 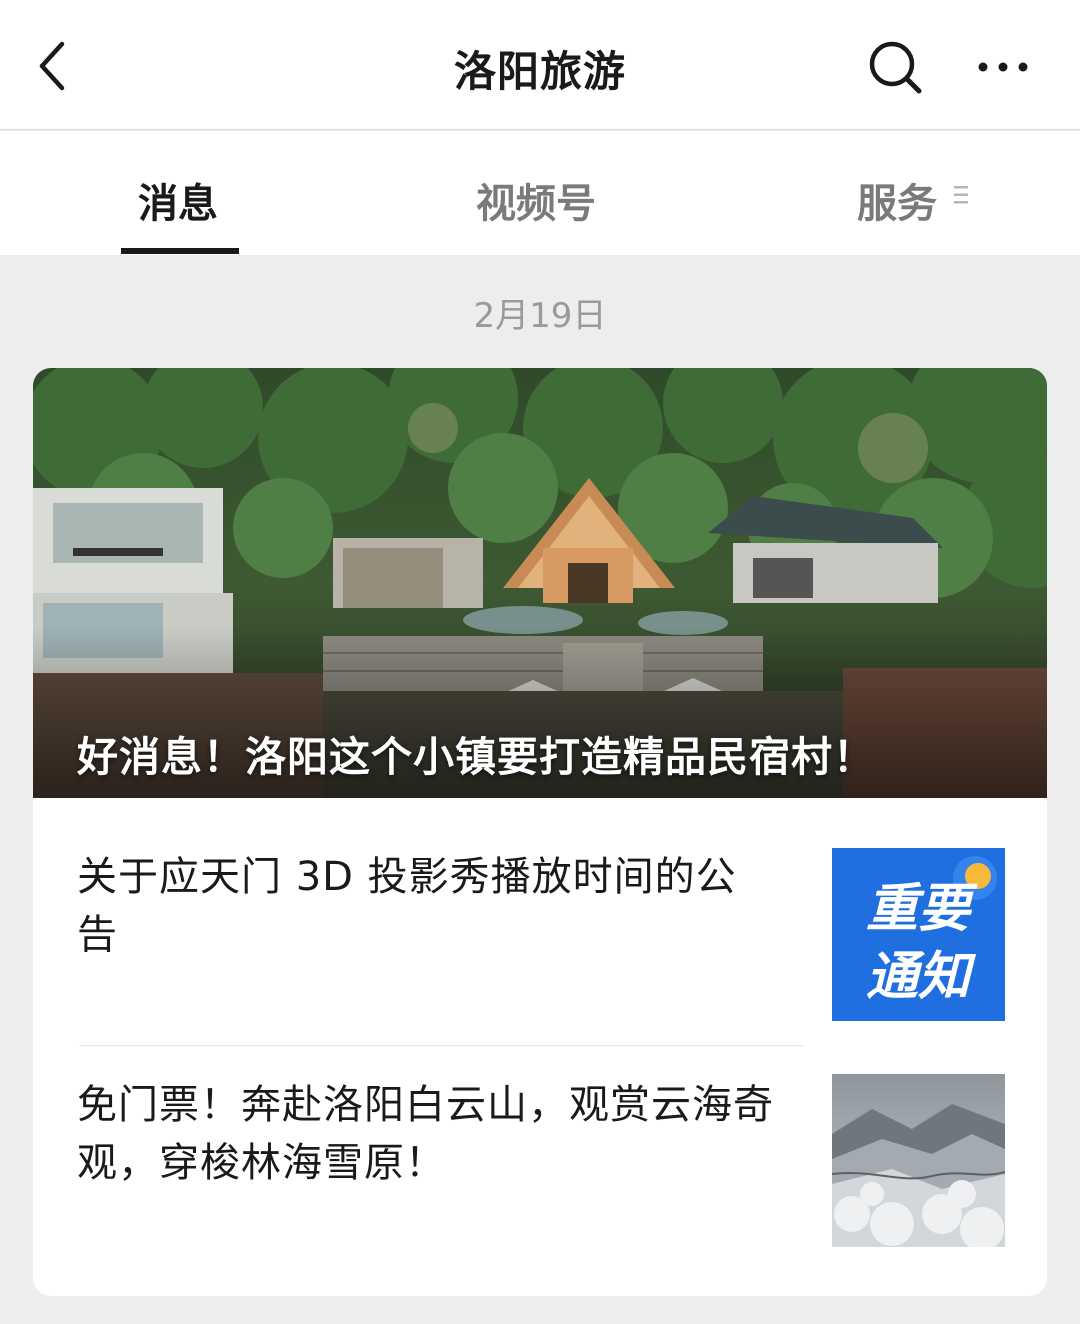 I want to click on notice-line1: 重要, so click(x=922, y=909).